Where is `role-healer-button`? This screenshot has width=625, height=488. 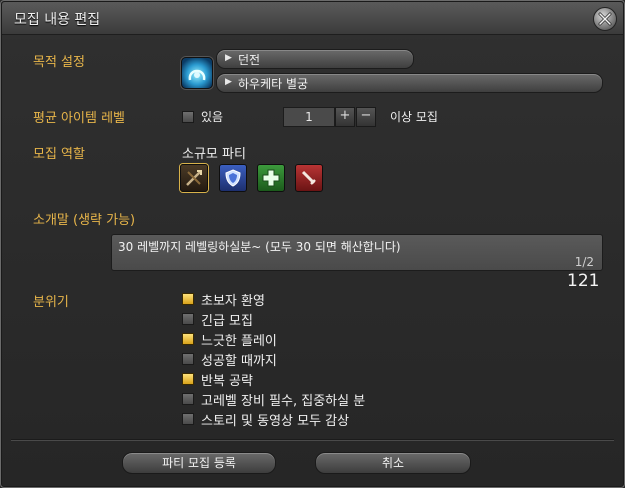
role-healer-button is located at coordinates (271, 178).